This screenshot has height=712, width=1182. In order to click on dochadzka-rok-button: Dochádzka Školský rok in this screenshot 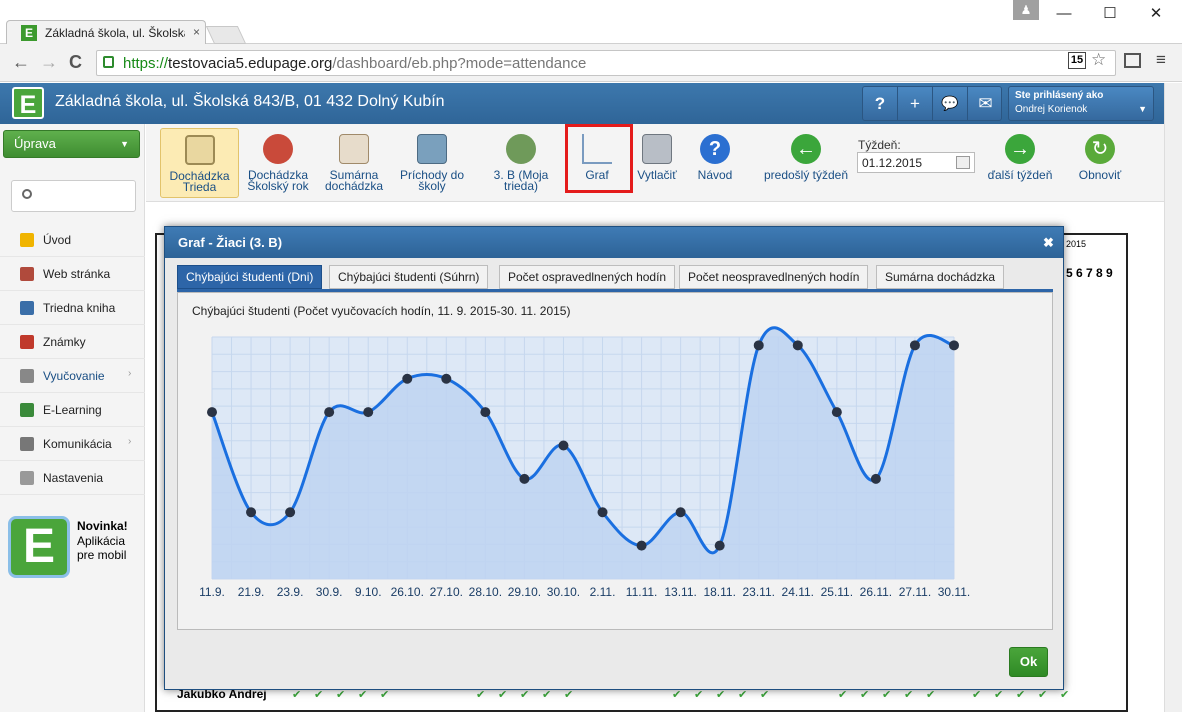, I will do `click(278, 163)`.